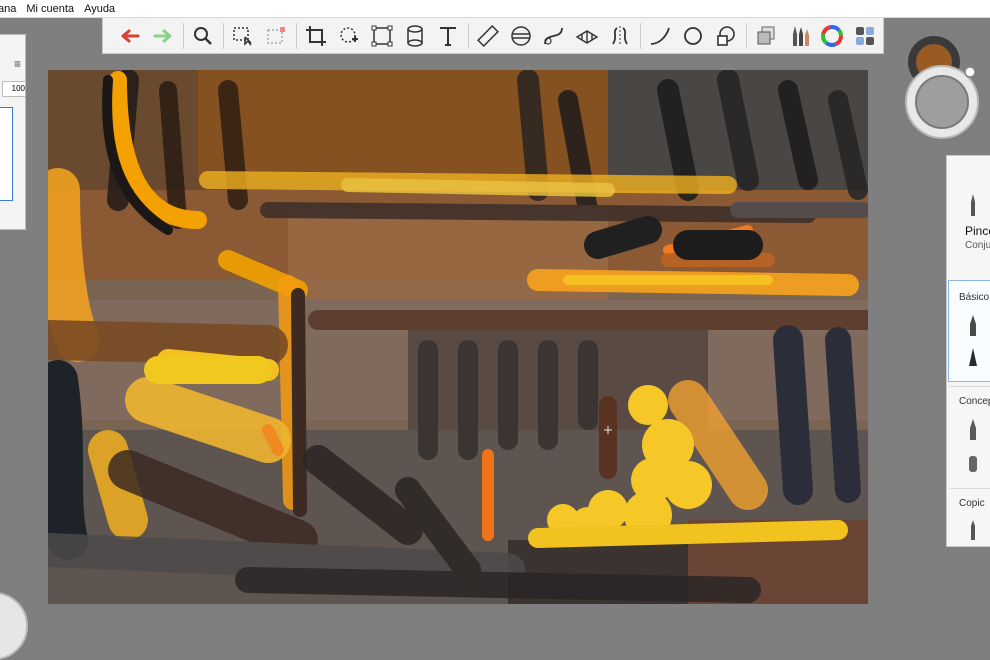  Describe the element at coordinates (17, 64) in the screenshot. I see `hamburger-icon: ≡` at that location.